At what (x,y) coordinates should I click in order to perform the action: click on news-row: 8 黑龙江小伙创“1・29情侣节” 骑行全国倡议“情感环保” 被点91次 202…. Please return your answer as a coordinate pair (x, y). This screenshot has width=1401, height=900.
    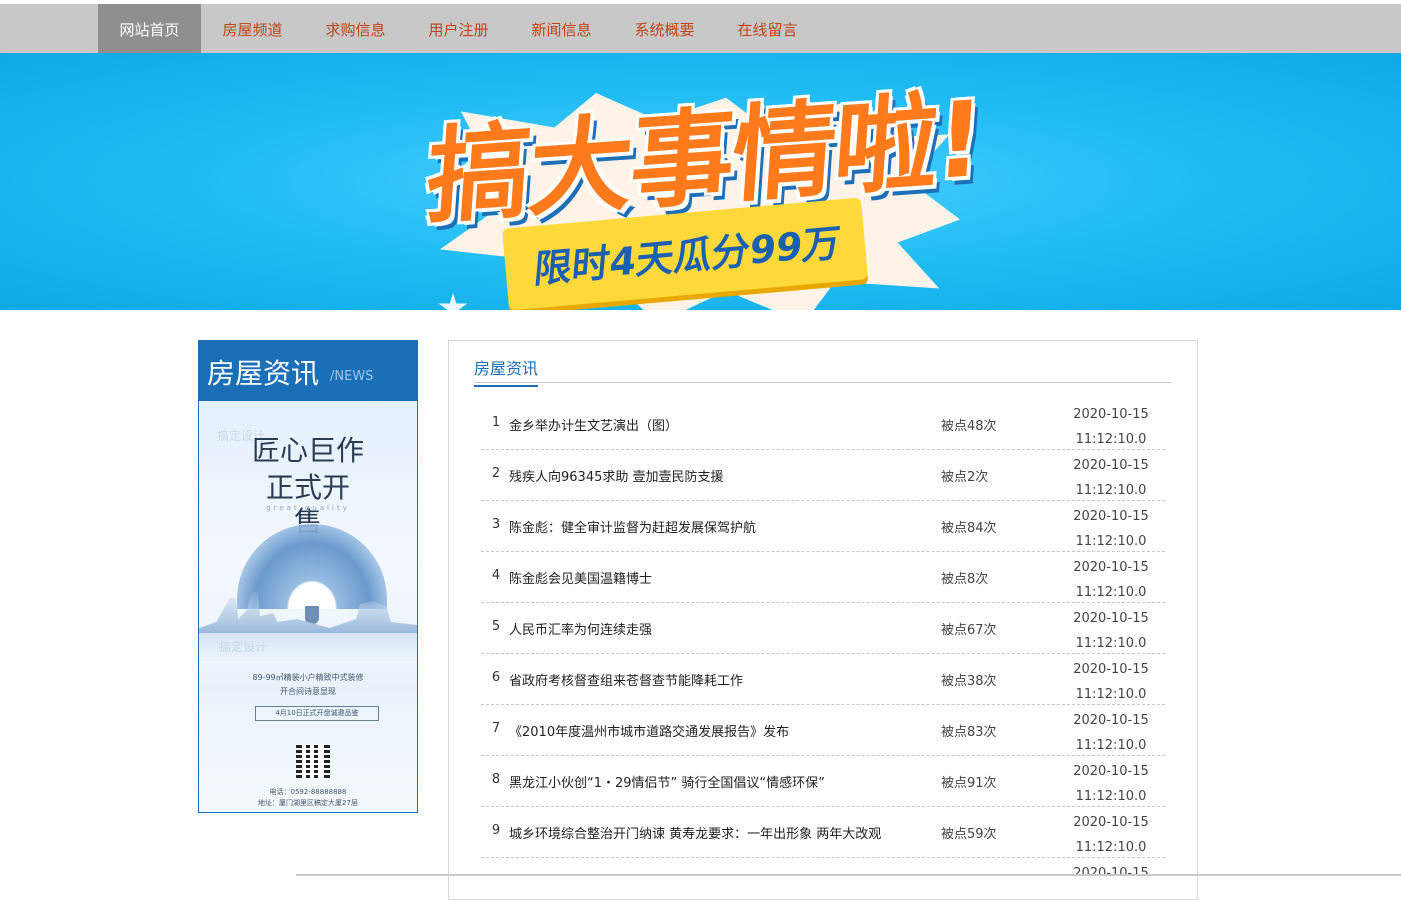
    Looking at the image, I should click on (823, 781).